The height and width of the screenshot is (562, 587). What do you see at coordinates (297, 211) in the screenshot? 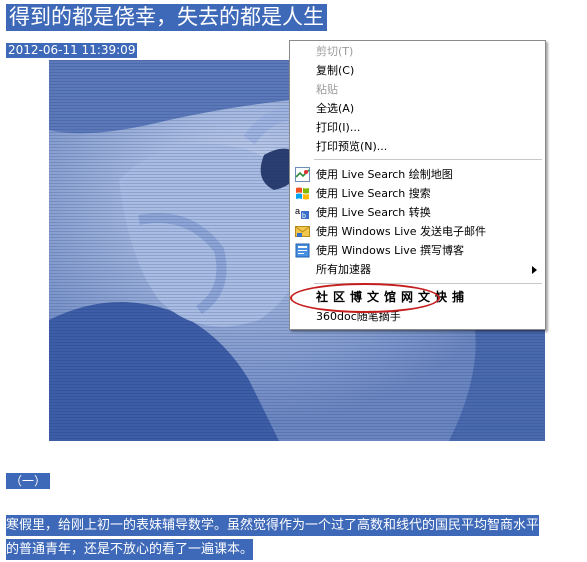
I see `svg-text: a` at bounding box center [297, 211].